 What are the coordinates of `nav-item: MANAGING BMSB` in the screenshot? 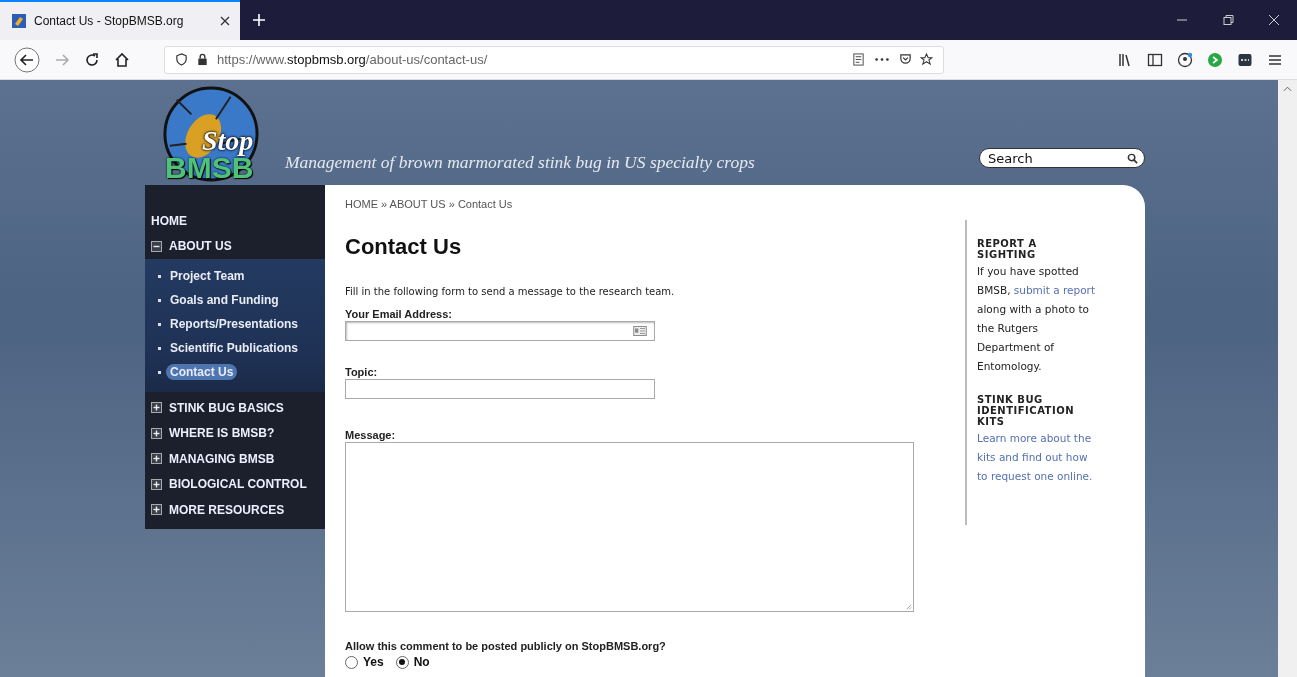 It's located at (235, 459).